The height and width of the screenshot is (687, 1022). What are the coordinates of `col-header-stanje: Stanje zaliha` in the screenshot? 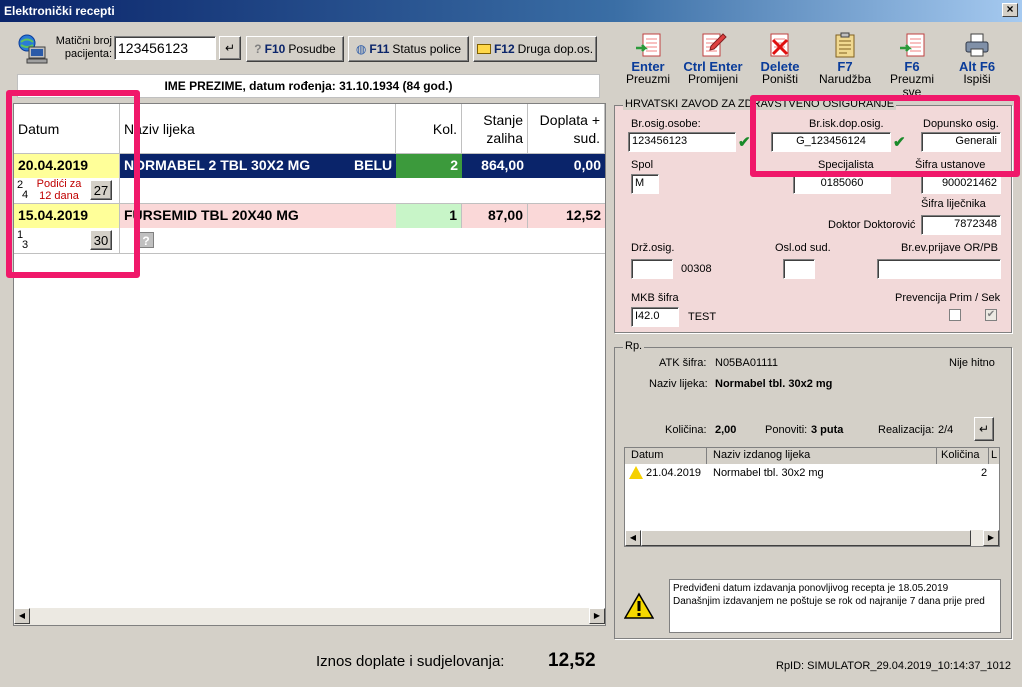 It's located at (495, 129).